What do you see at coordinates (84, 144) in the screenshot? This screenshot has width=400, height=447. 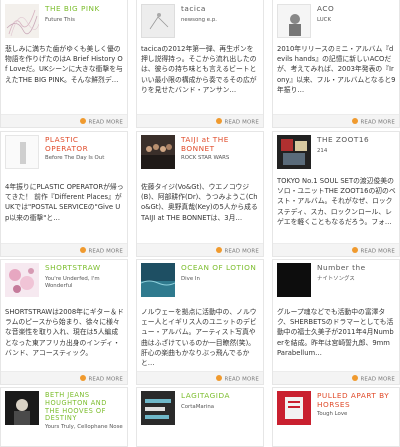 I see `card-title: PLASTIC OPERATOR` at bounding box center [84, 144].